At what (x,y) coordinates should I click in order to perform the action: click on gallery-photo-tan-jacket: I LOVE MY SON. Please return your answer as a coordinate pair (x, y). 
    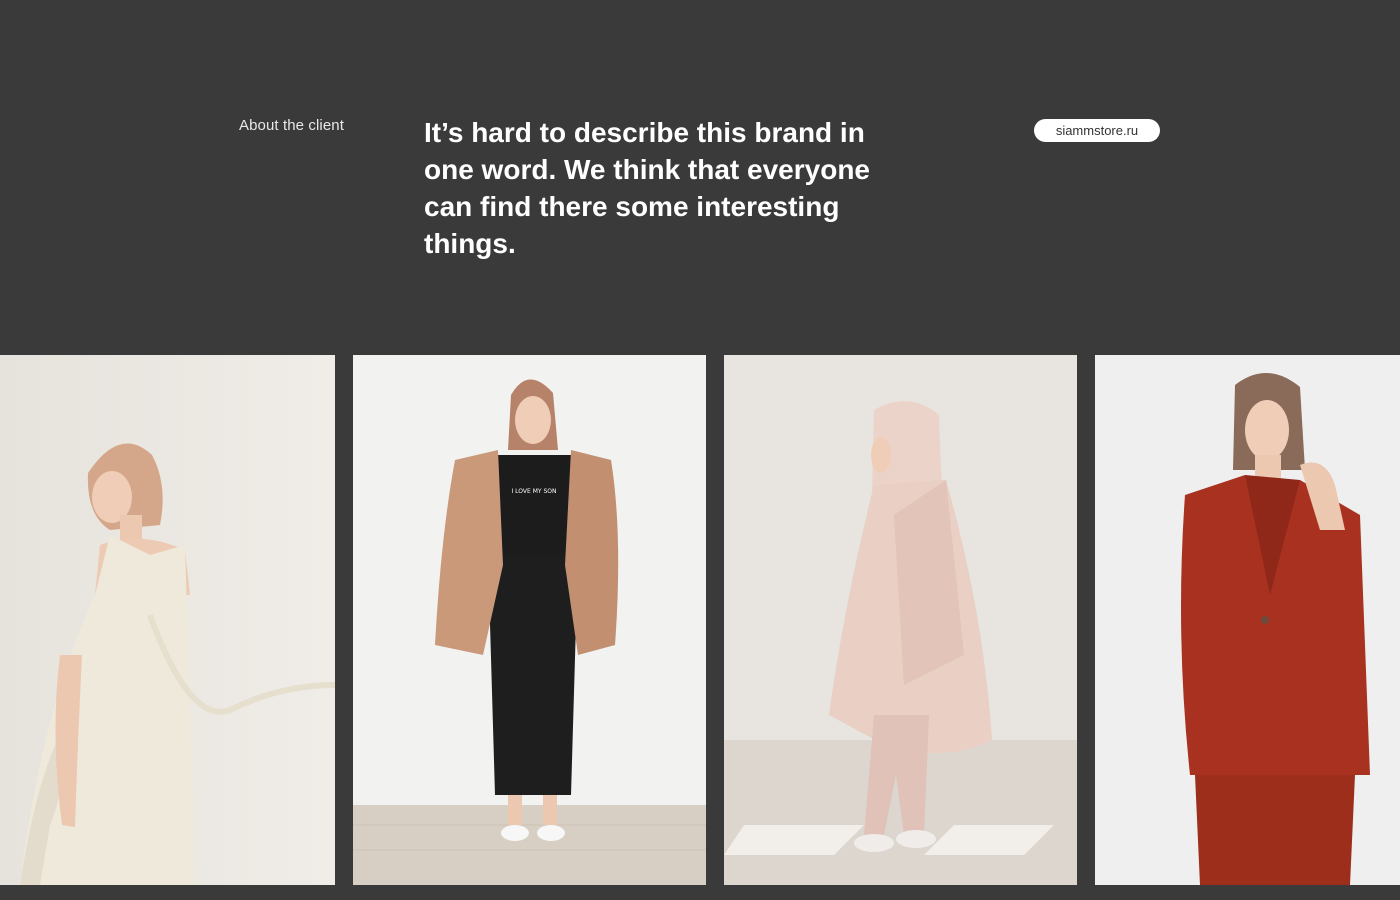
    Looking at the image, I should click on (529, 620).